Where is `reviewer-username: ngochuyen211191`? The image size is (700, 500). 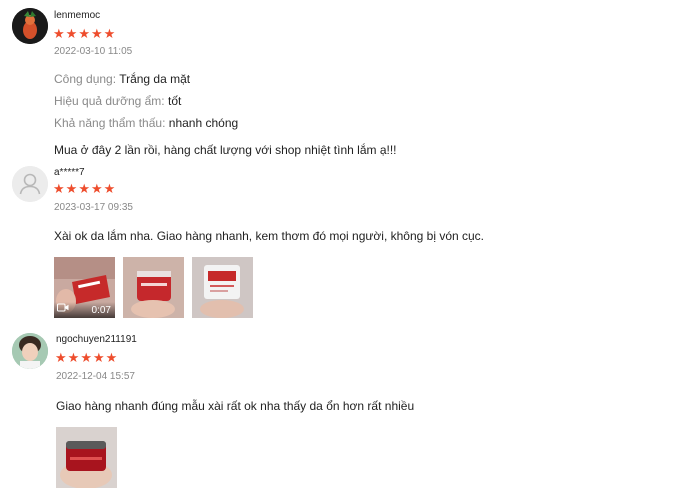 reviewer-username: ngochuyen211191 is located at coordinates (96, 339).